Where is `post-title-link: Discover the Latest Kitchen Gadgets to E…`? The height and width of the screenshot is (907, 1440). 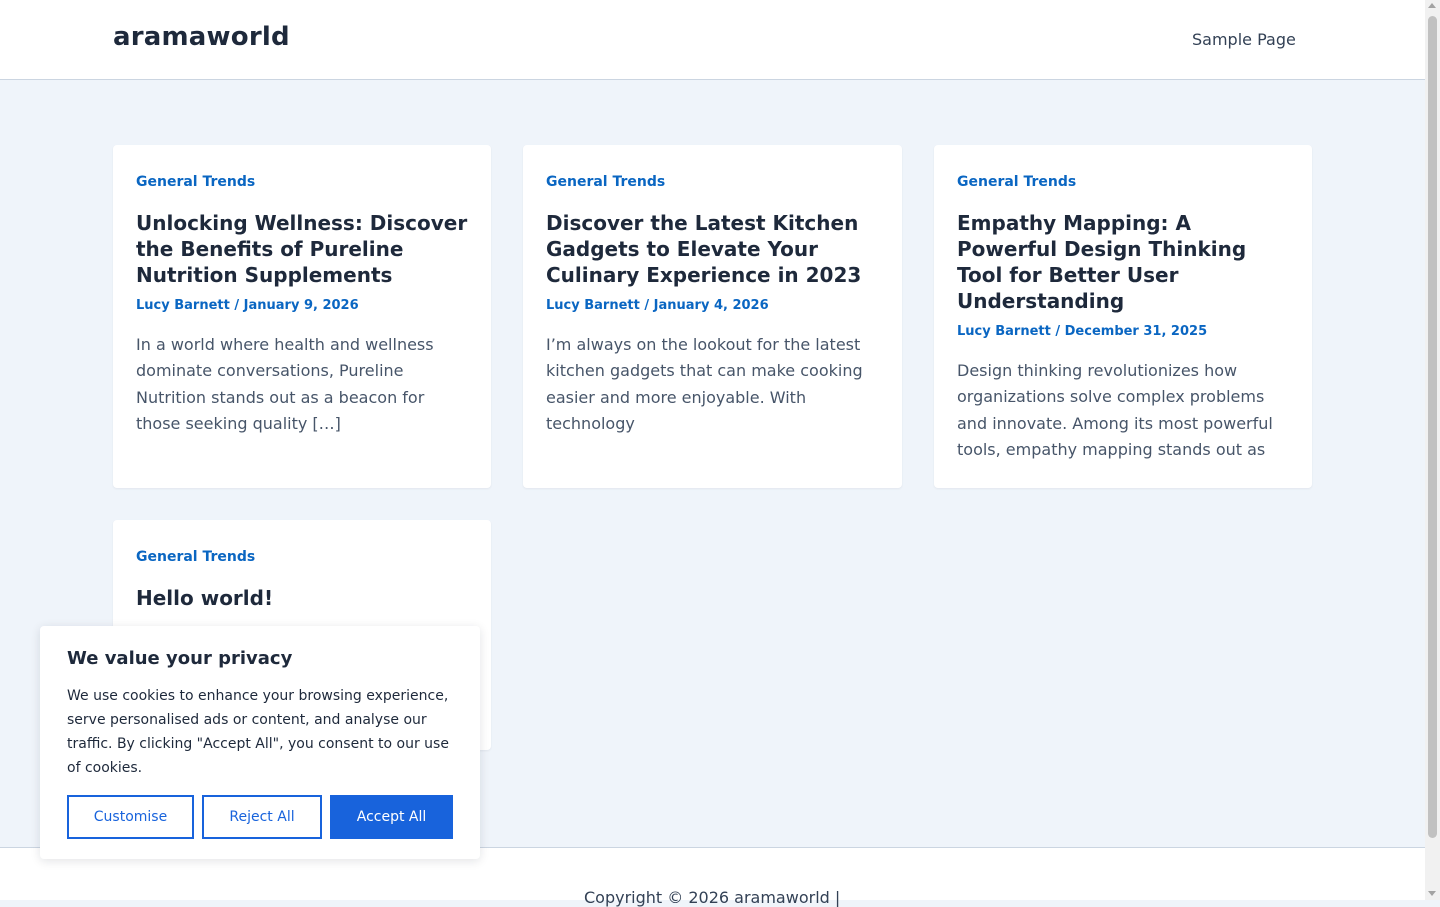
post-title-link: Discover the Latest Kitchen Gadgets to E… is located at coordinates (712, 249).